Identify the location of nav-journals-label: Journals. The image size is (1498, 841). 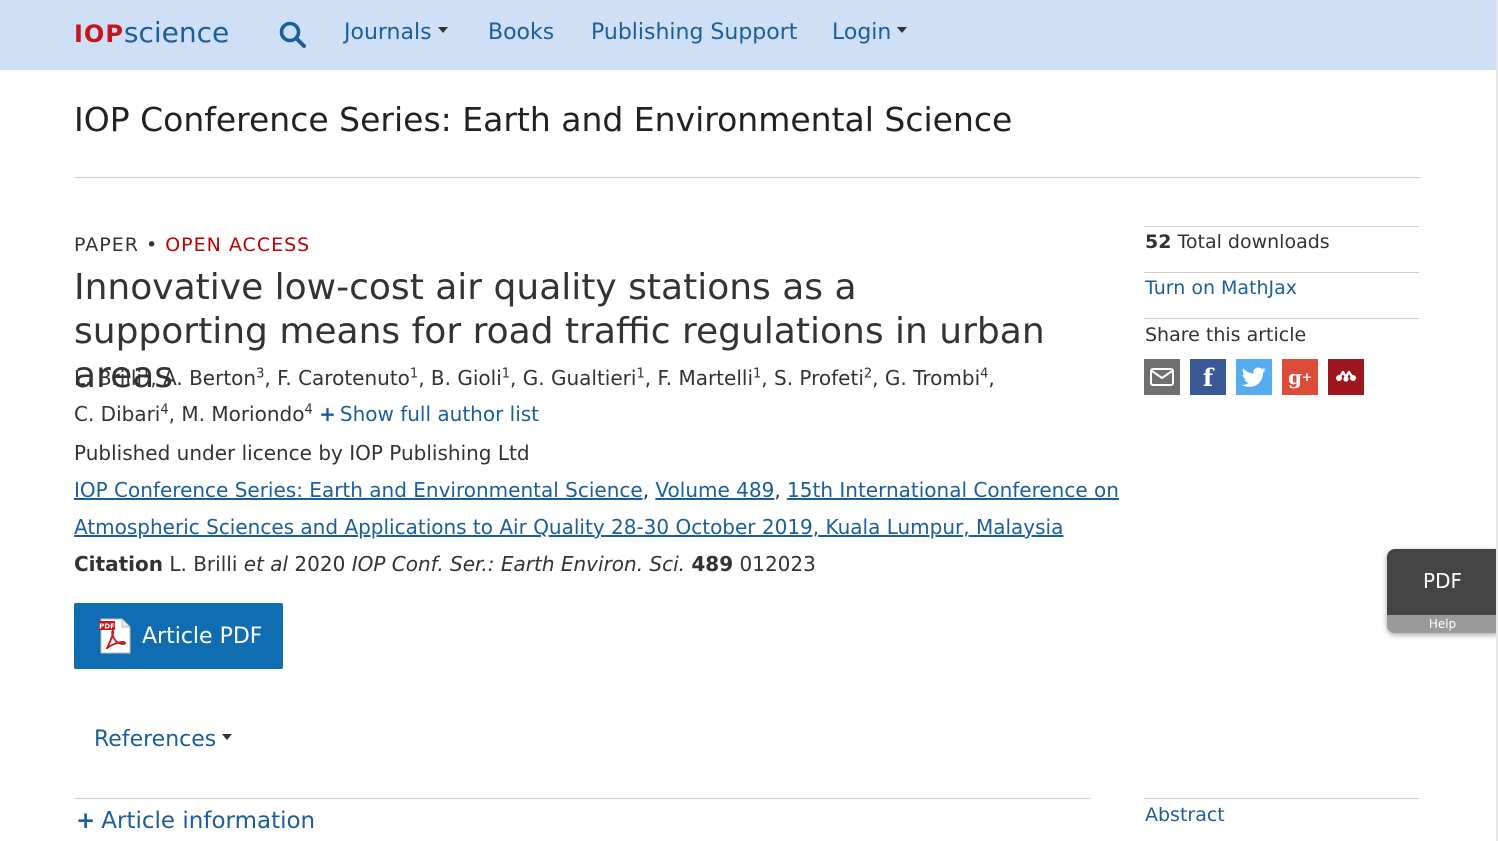
(388, 32).